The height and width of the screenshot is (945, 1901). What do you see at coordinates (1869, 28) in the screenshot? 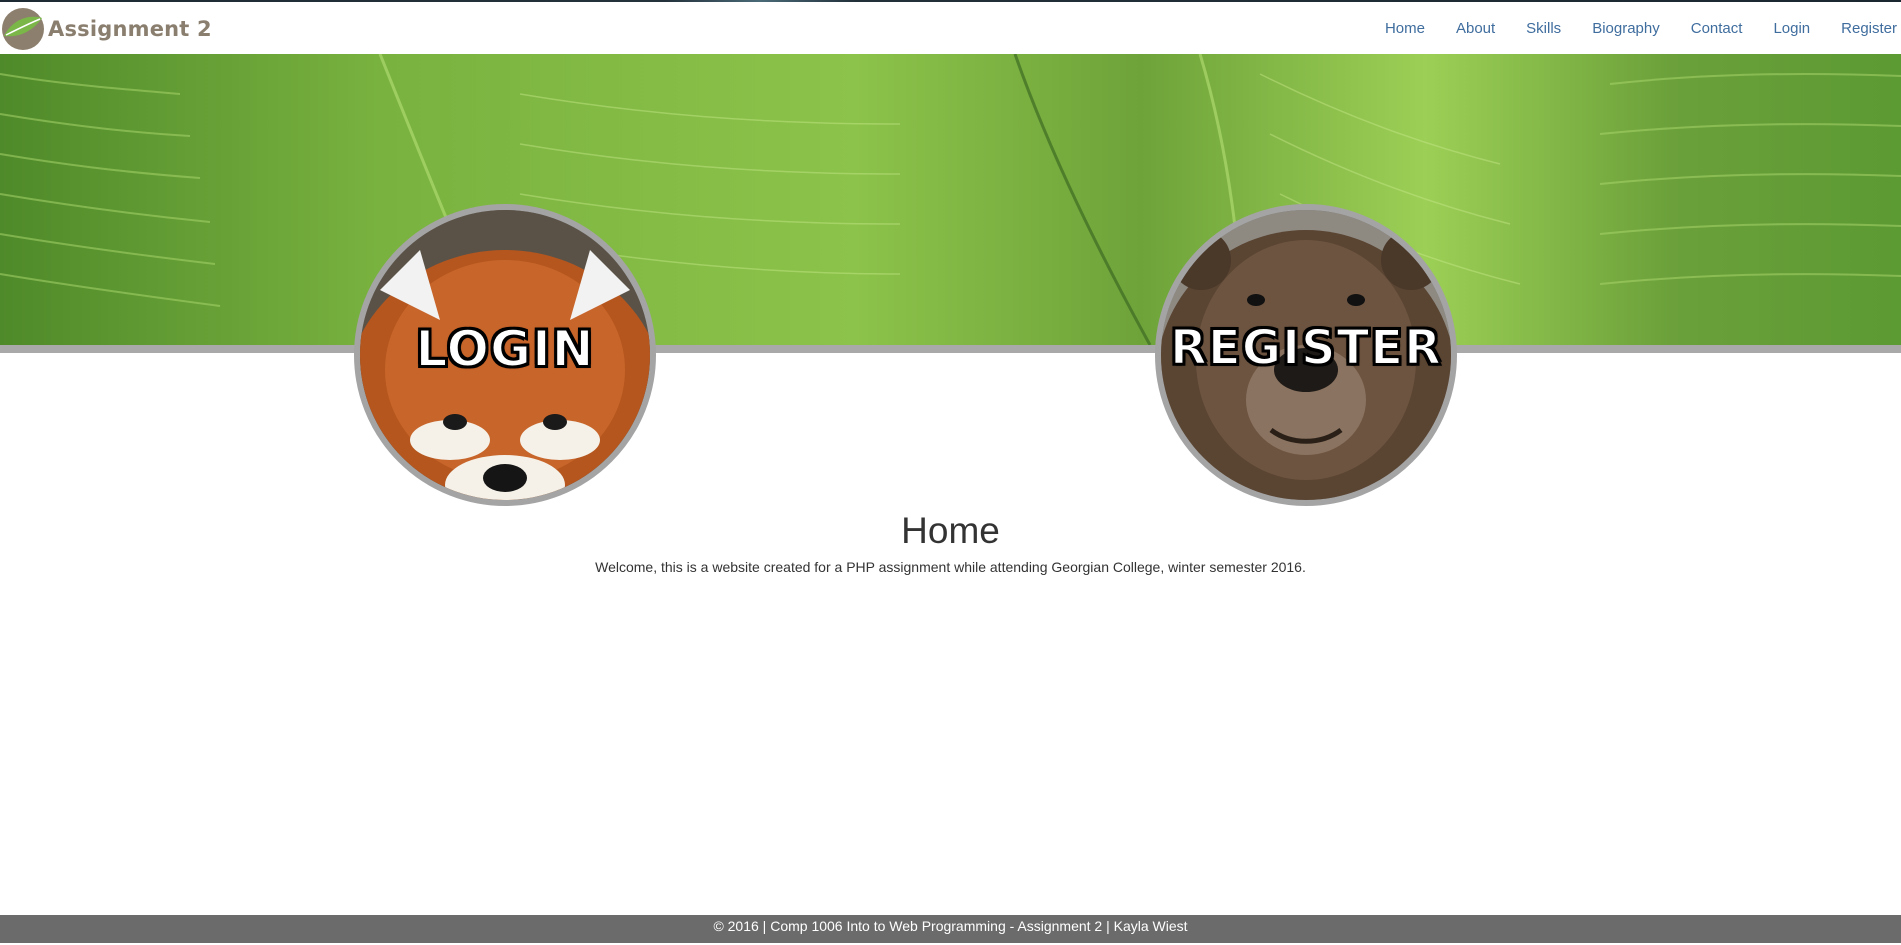
I see `nav-register: Register` at bounding box center [1869, 28].